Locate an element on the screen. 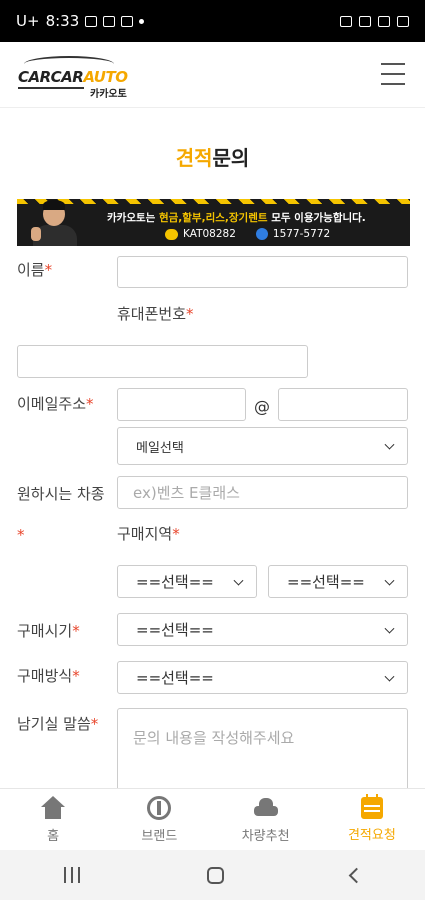  status-bar: U+ 8:33 is located at coordinates (212, 21).